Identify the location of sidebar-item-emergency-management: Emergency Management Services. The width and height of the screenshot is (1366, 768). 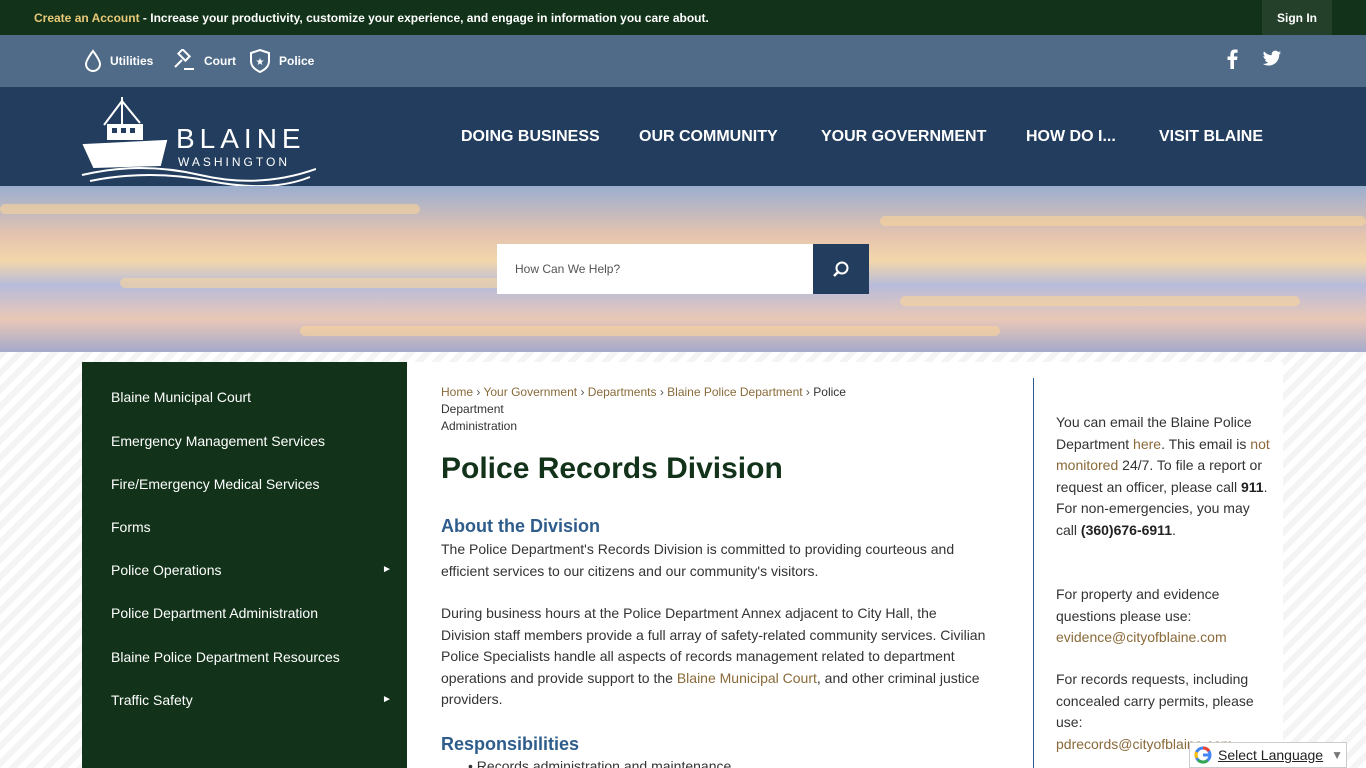
(218, 441).